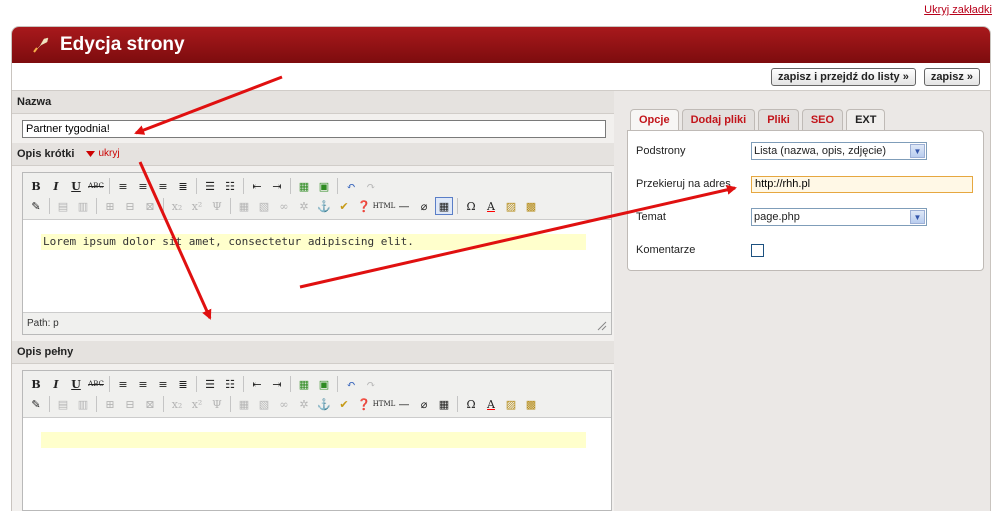 Image resolution: width=1000 pixels, height=511 pixels. I want to click on hide-short-desc-toggle: ukryj, so click(103, 154).